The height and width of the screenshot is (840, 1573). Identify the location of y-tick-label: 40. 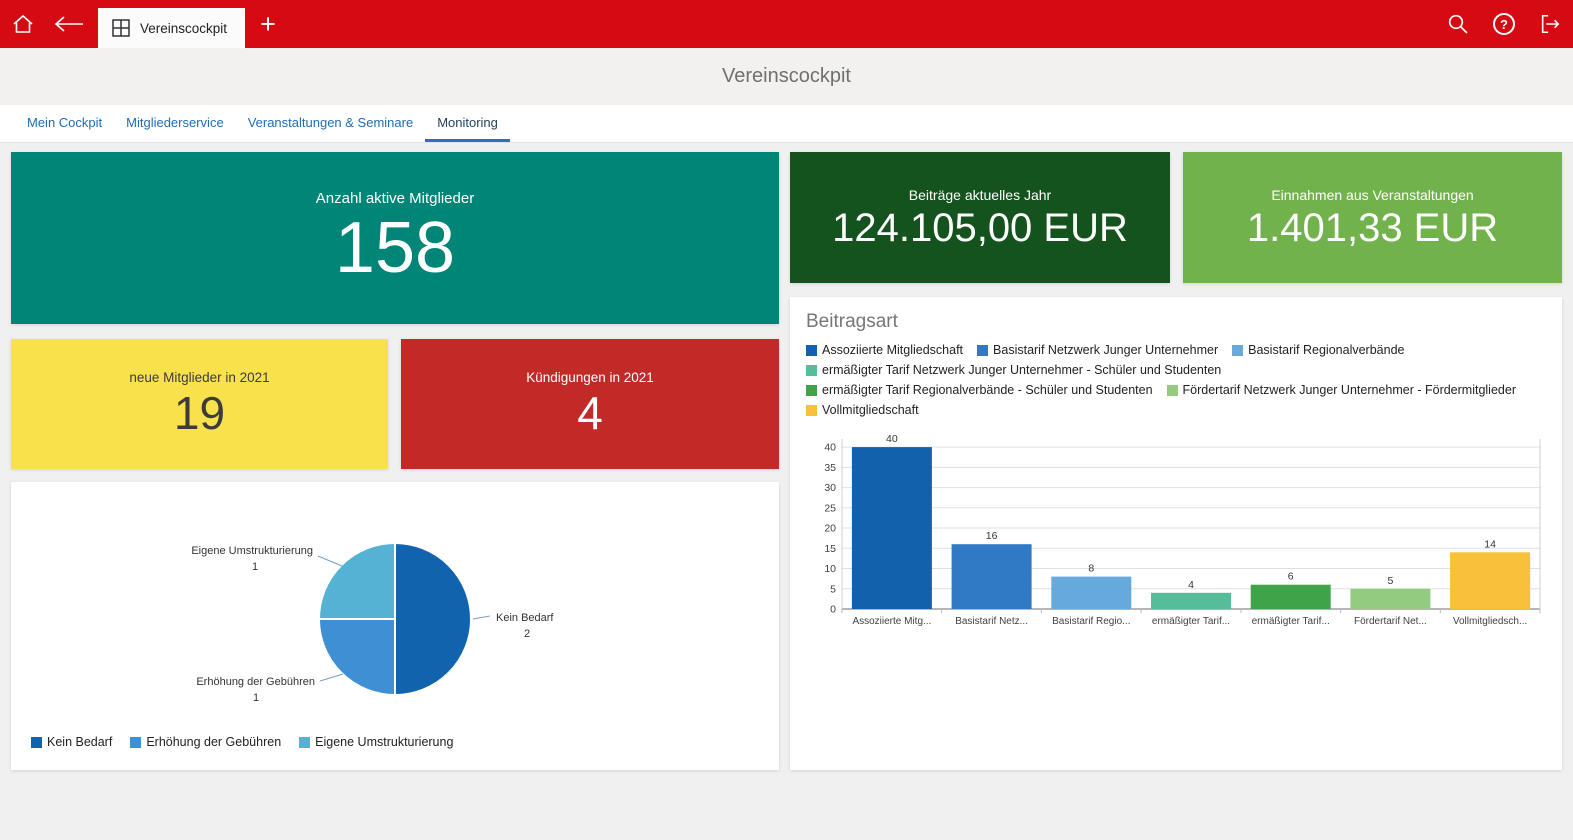
(830, 448).